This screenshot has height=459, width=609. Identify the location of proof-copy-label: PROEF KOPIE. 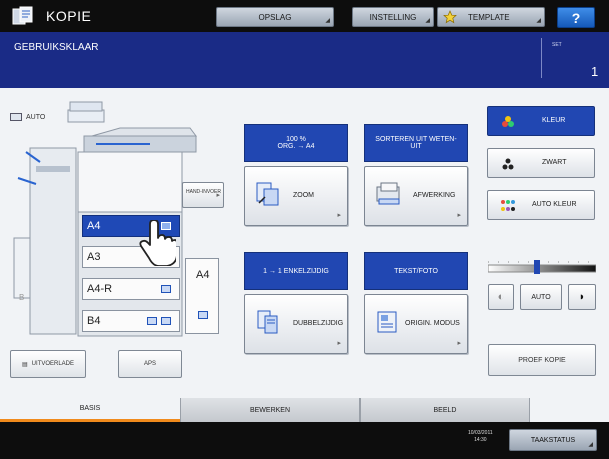
(542, 360).